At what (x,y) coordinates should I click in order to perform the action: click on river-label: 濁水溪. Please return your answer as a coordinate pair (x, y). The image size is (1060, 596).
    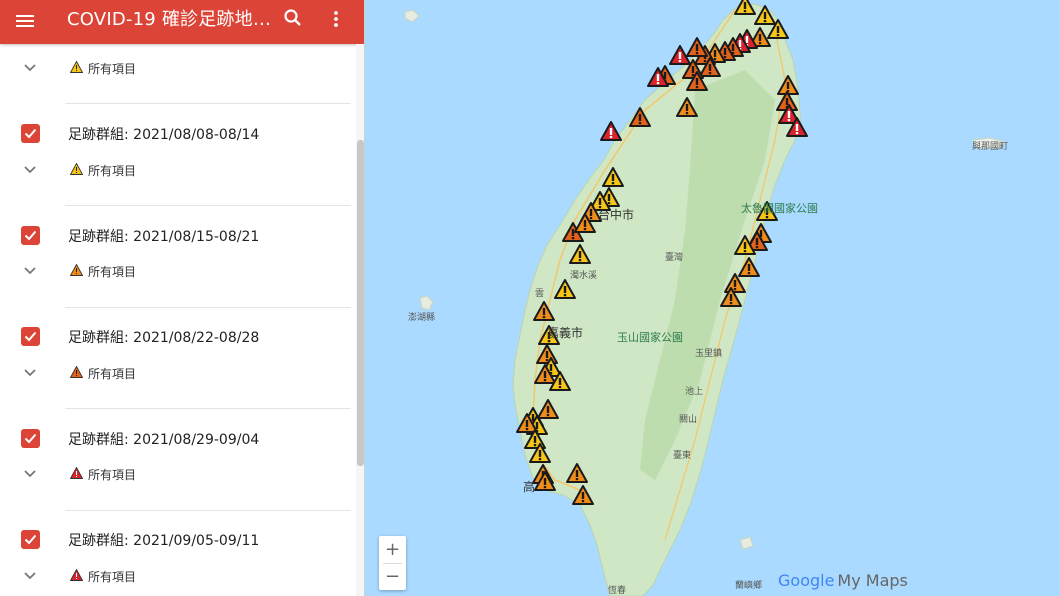
    Looking at the image, I should click on (584, 276).